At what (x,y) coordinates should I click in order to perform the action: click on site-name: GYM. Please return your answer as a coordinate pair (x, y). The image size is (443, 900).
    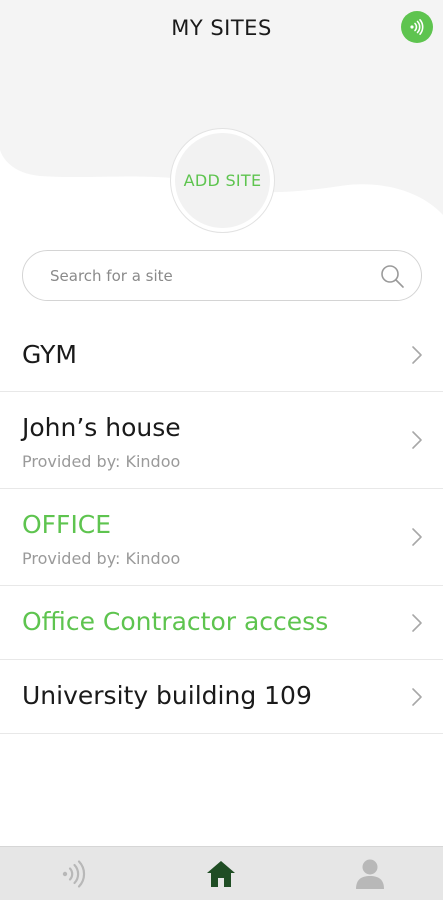
    Looking at the image, I should click on (49, 354).